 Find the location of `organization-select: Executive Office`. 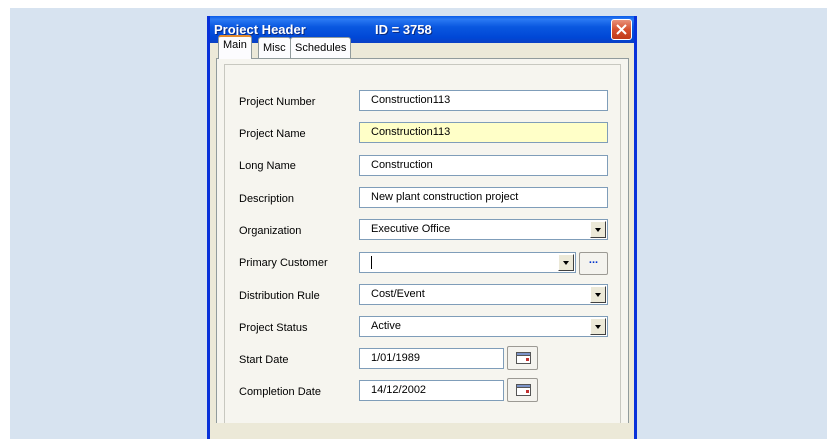

organization-select: Executive Office is located at coordinates (483, 229).